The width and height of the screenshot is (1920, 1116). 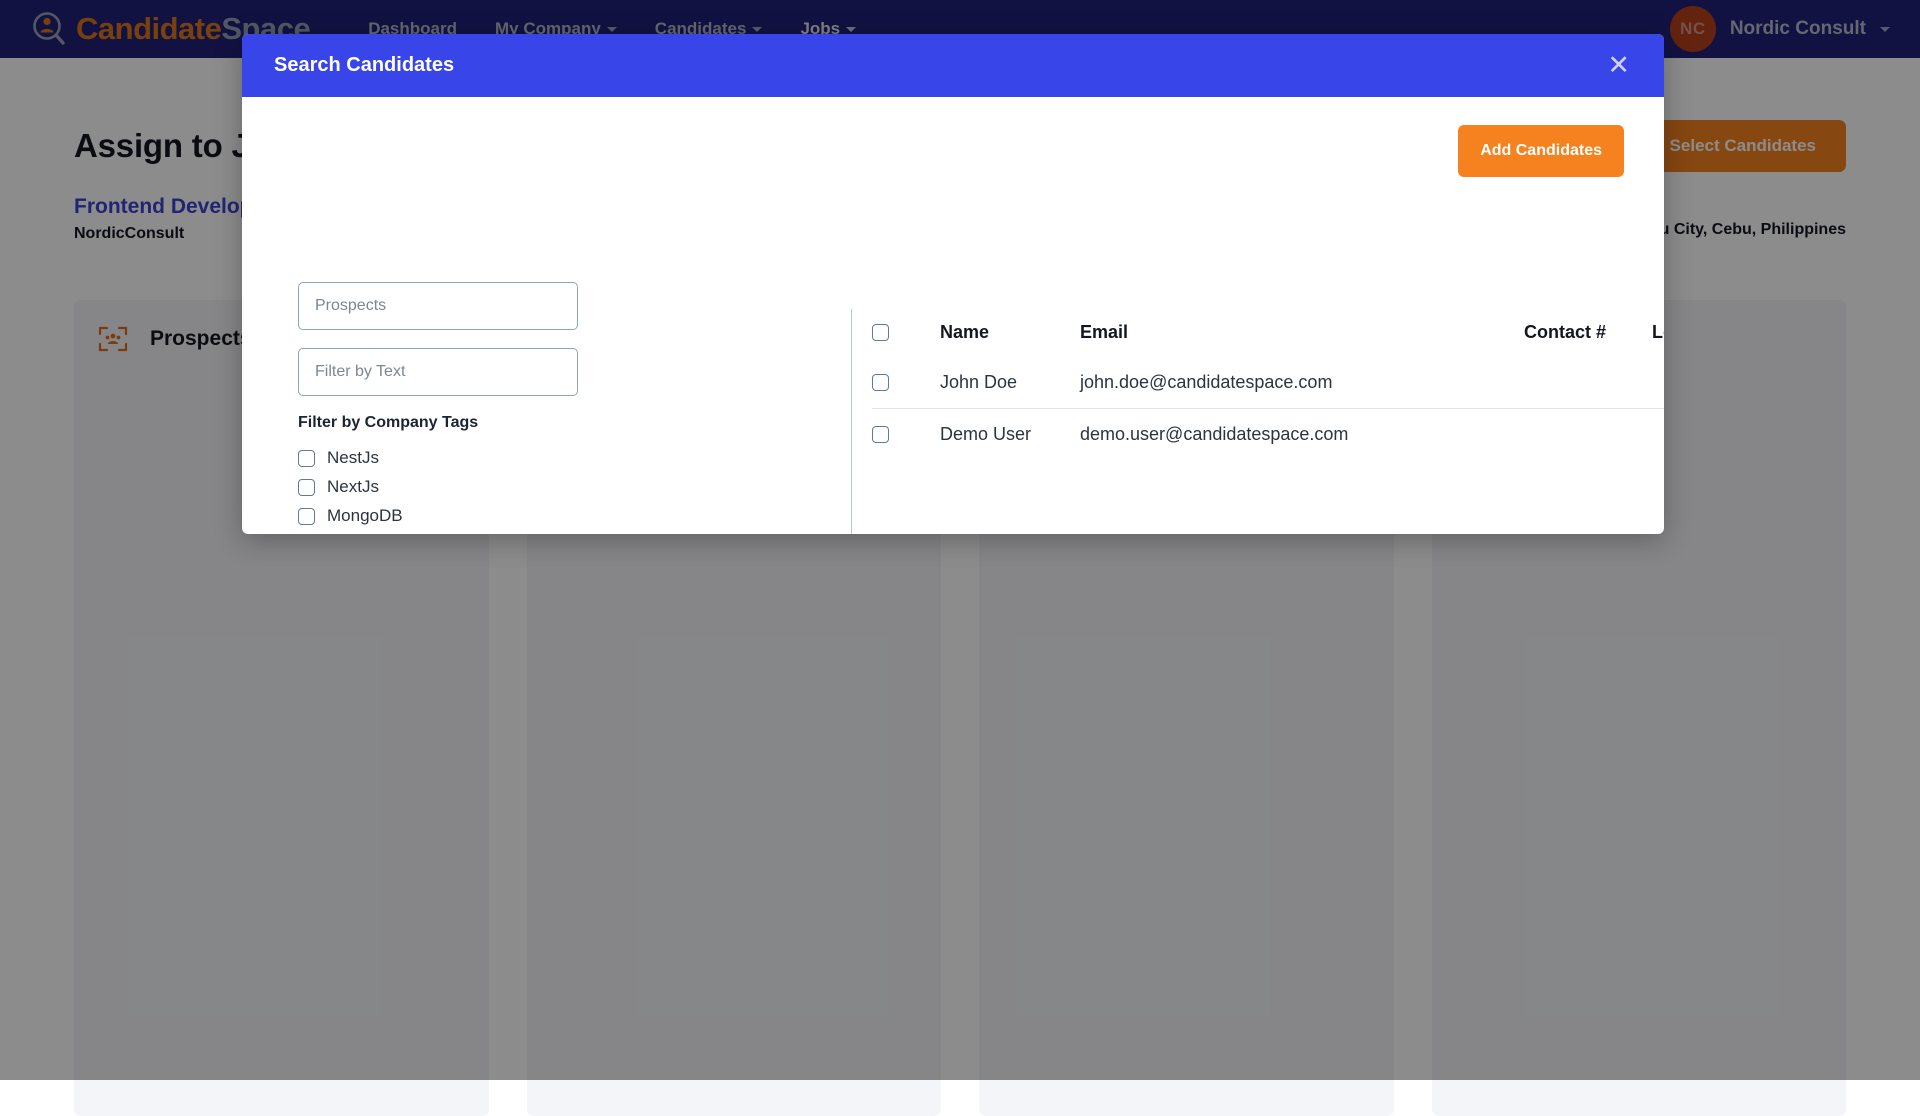 What do you see at coordinates (1302, 382) in the screenshot?
I see `cell-email: john.doe@candidatespace.com` at bounding box center [1302, 382].